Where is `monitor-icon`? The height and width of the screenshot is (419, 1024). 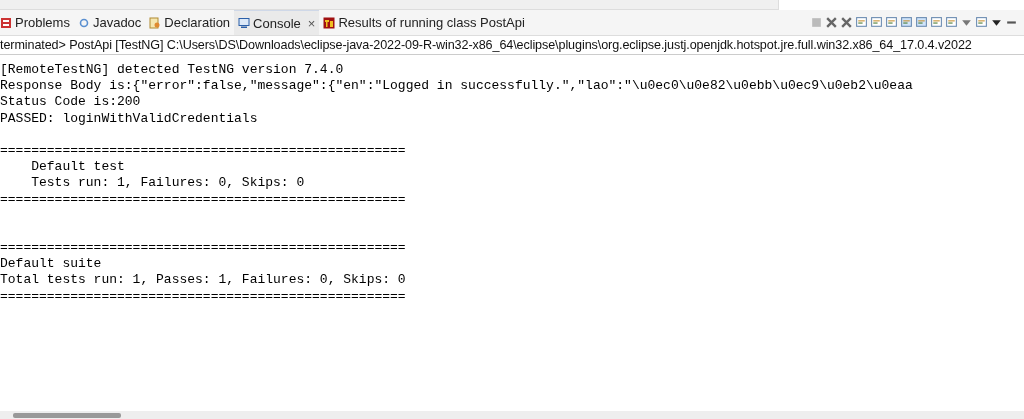
monitor-icon is located at coordinates (244, 23).